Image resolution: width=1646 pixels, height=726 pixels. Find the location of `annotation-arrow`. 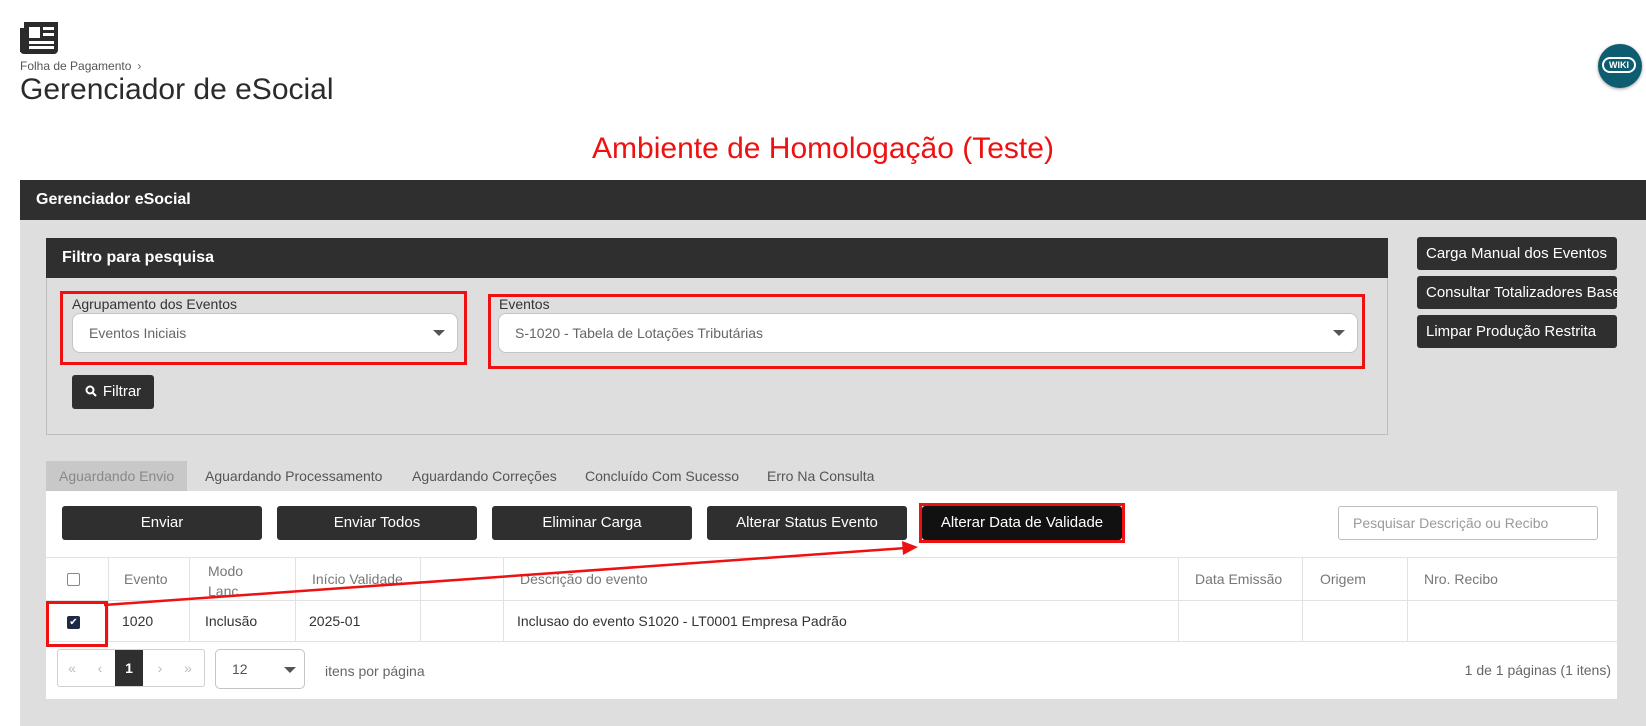

annotation-arrow is located at coordinates (510, 574).